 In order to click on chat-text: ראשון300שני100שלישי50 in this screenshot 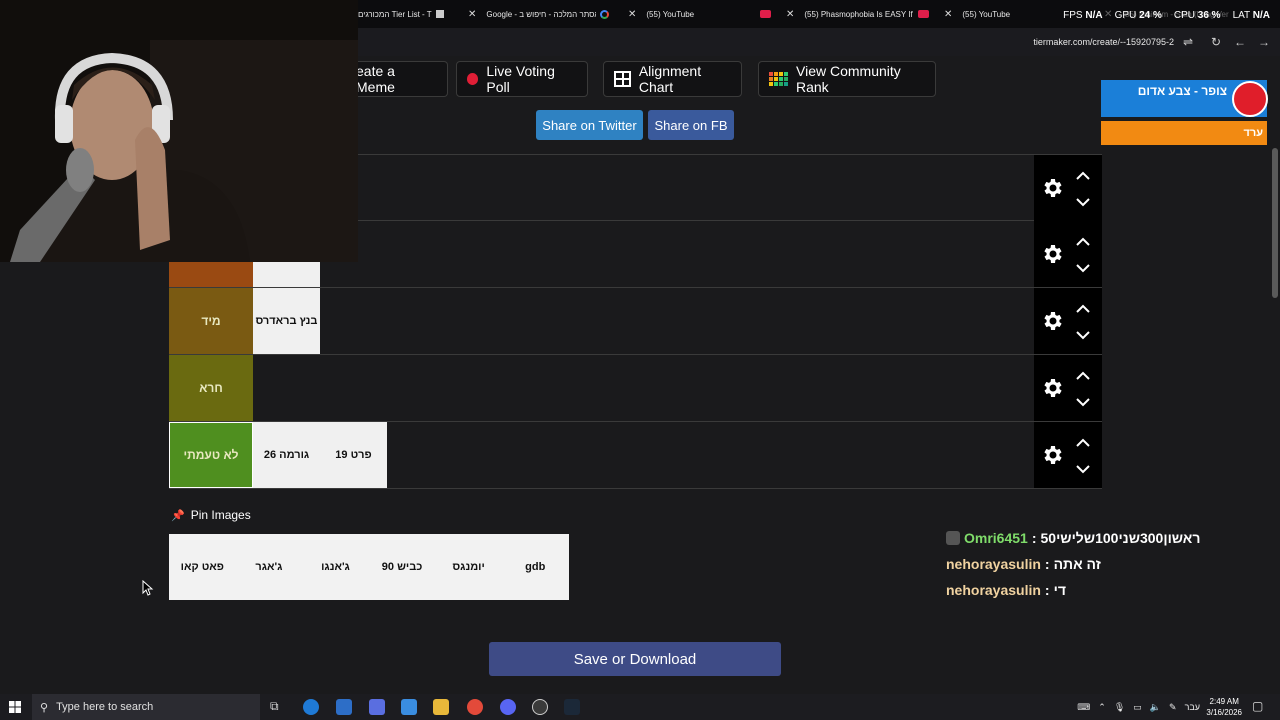, I will do `click(1120, 538)`.